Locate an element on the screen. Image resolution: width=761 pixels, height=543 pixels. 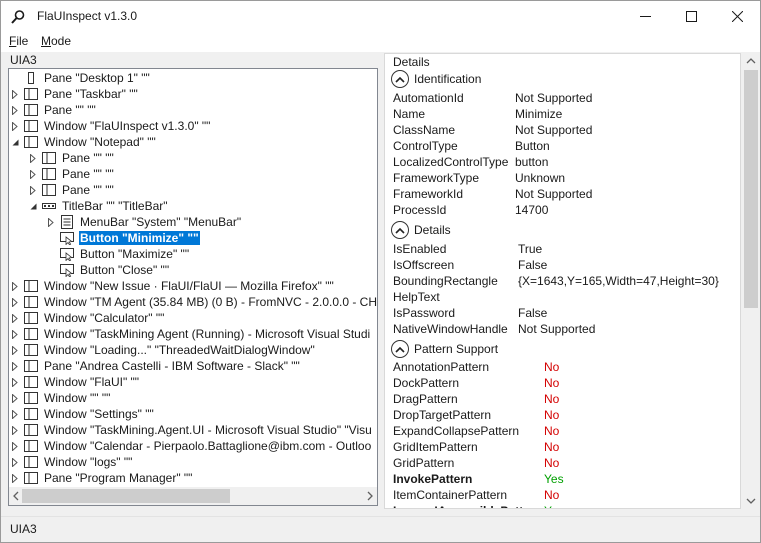
tree-item-label: Window "FlaUI" "" is located at coordinates (92, 382).